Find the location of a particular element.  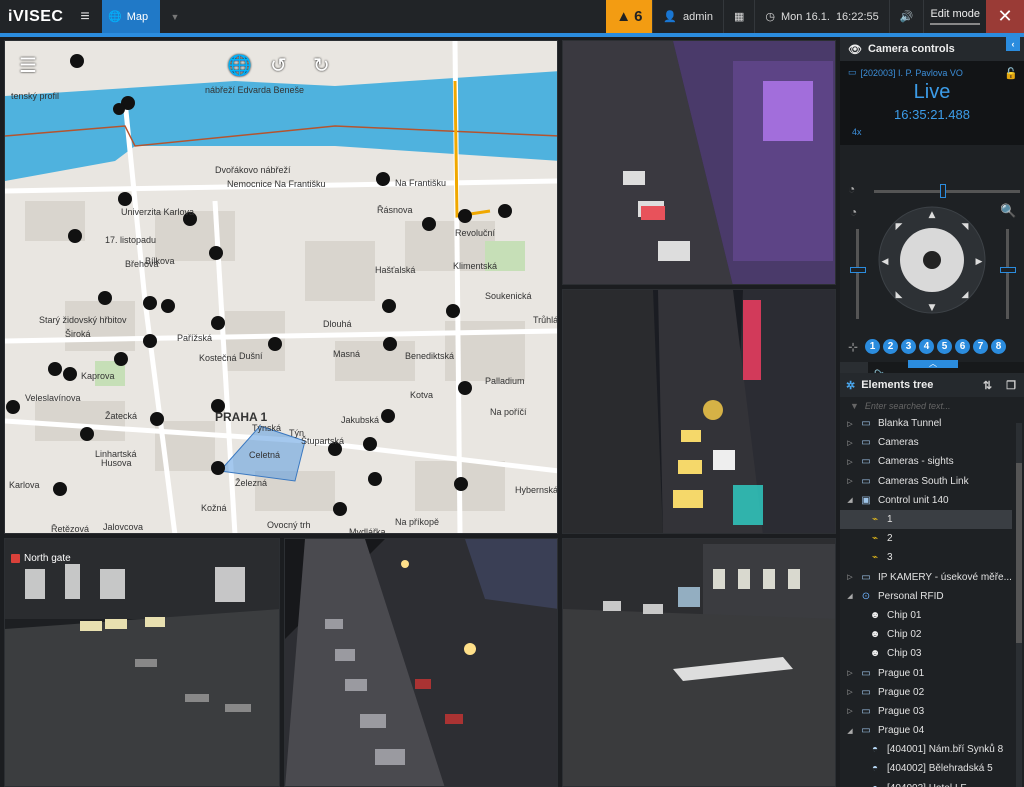

alarm-button: ▲ 6 is located at coordinates (629, 16).